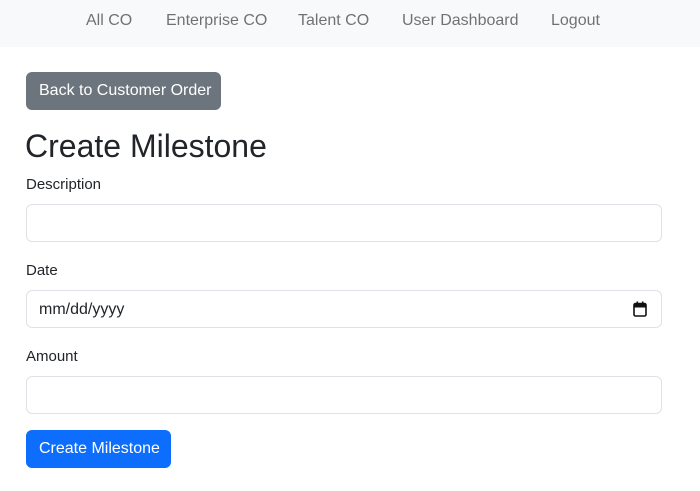  Describe the element at coordinates (216, 21) in the screenshot. I see `nav-link-enterprise-co: Enterprise CO` at that location.